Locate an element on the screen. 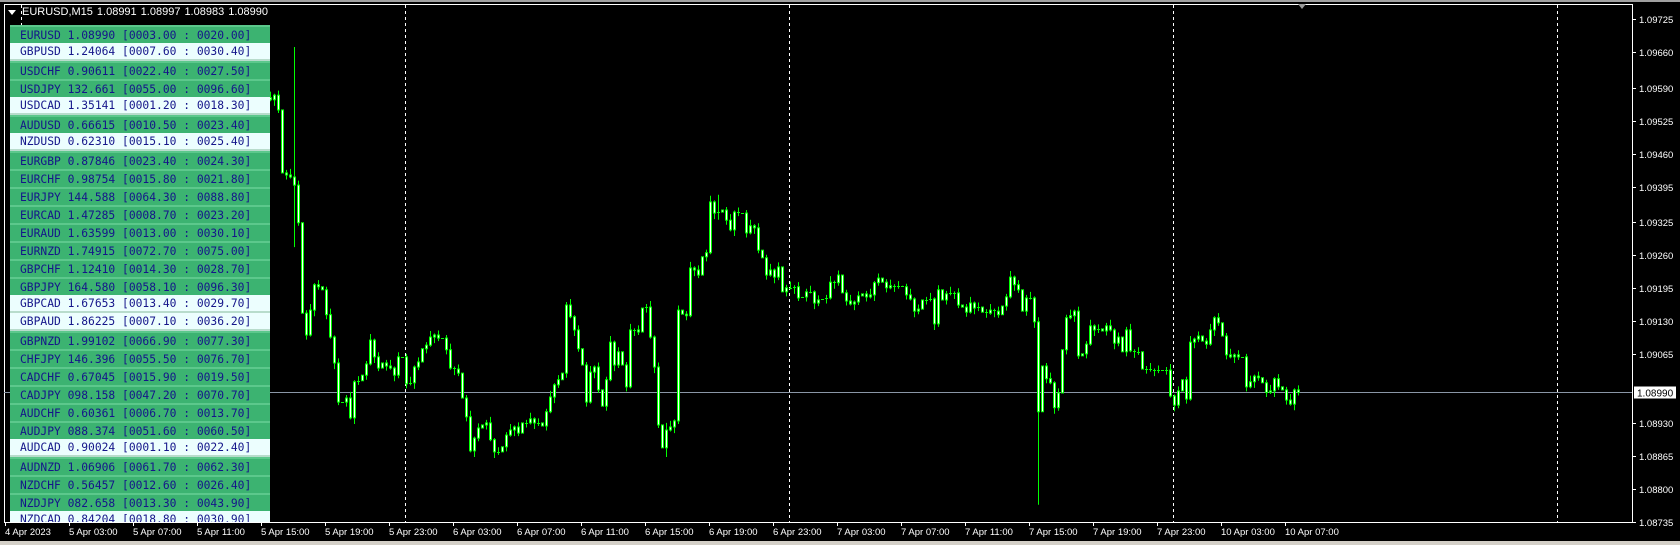 Image resolution: width=1680 pixels, height=545 pixels. price-tick-label: 1.09660 is located at coordinates (1656, 53).